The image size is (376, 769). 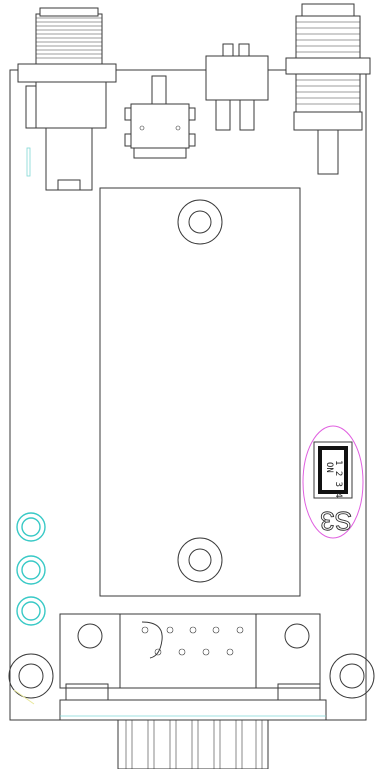 I want to click on mounting-hole-top, so click(x=200, y=222).